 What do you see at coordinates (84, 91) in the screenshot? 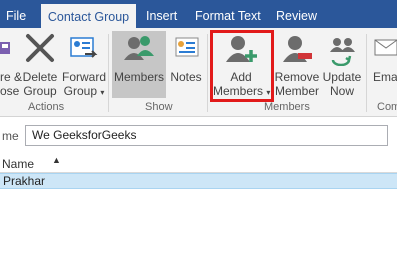
I see `forward-group-label-line2: Group ▾` at bounding box center [84, 91].